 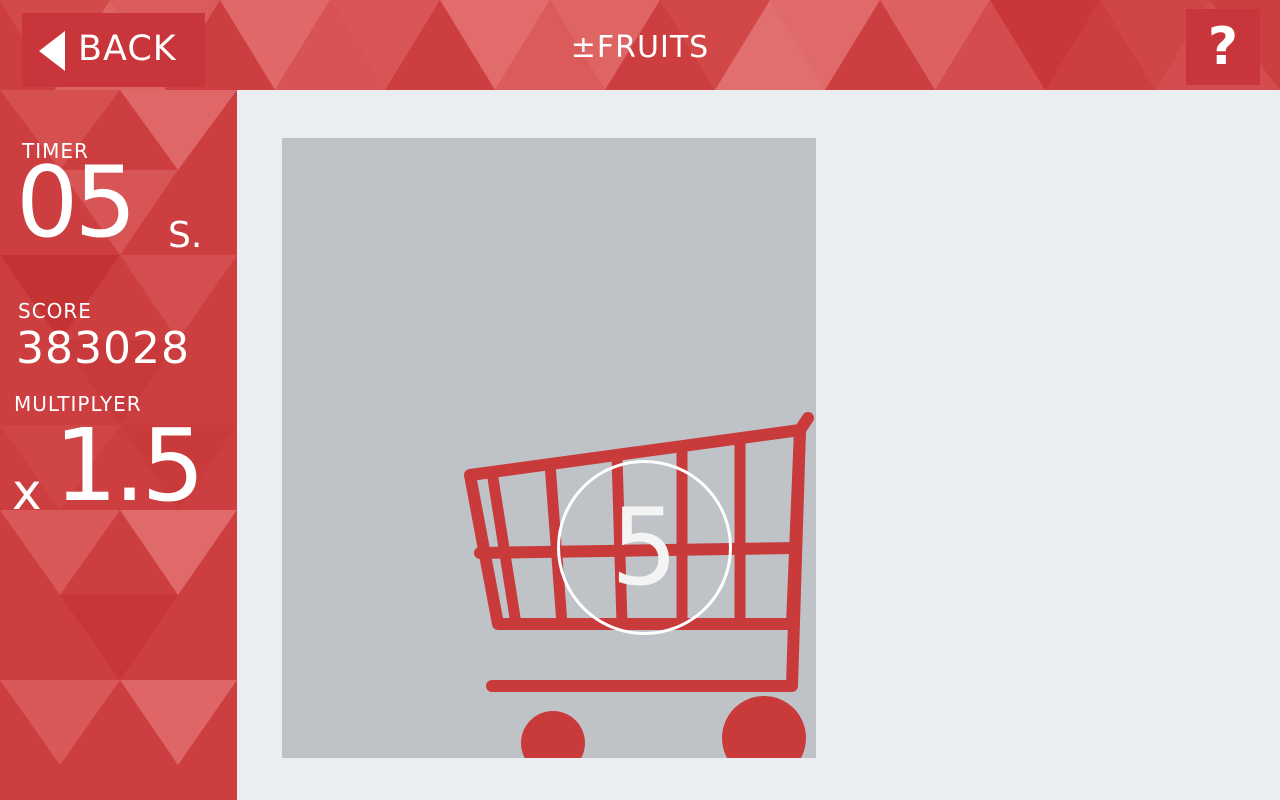 I want to click on game-title: ±FRUITS, so click(x=640, y=47).